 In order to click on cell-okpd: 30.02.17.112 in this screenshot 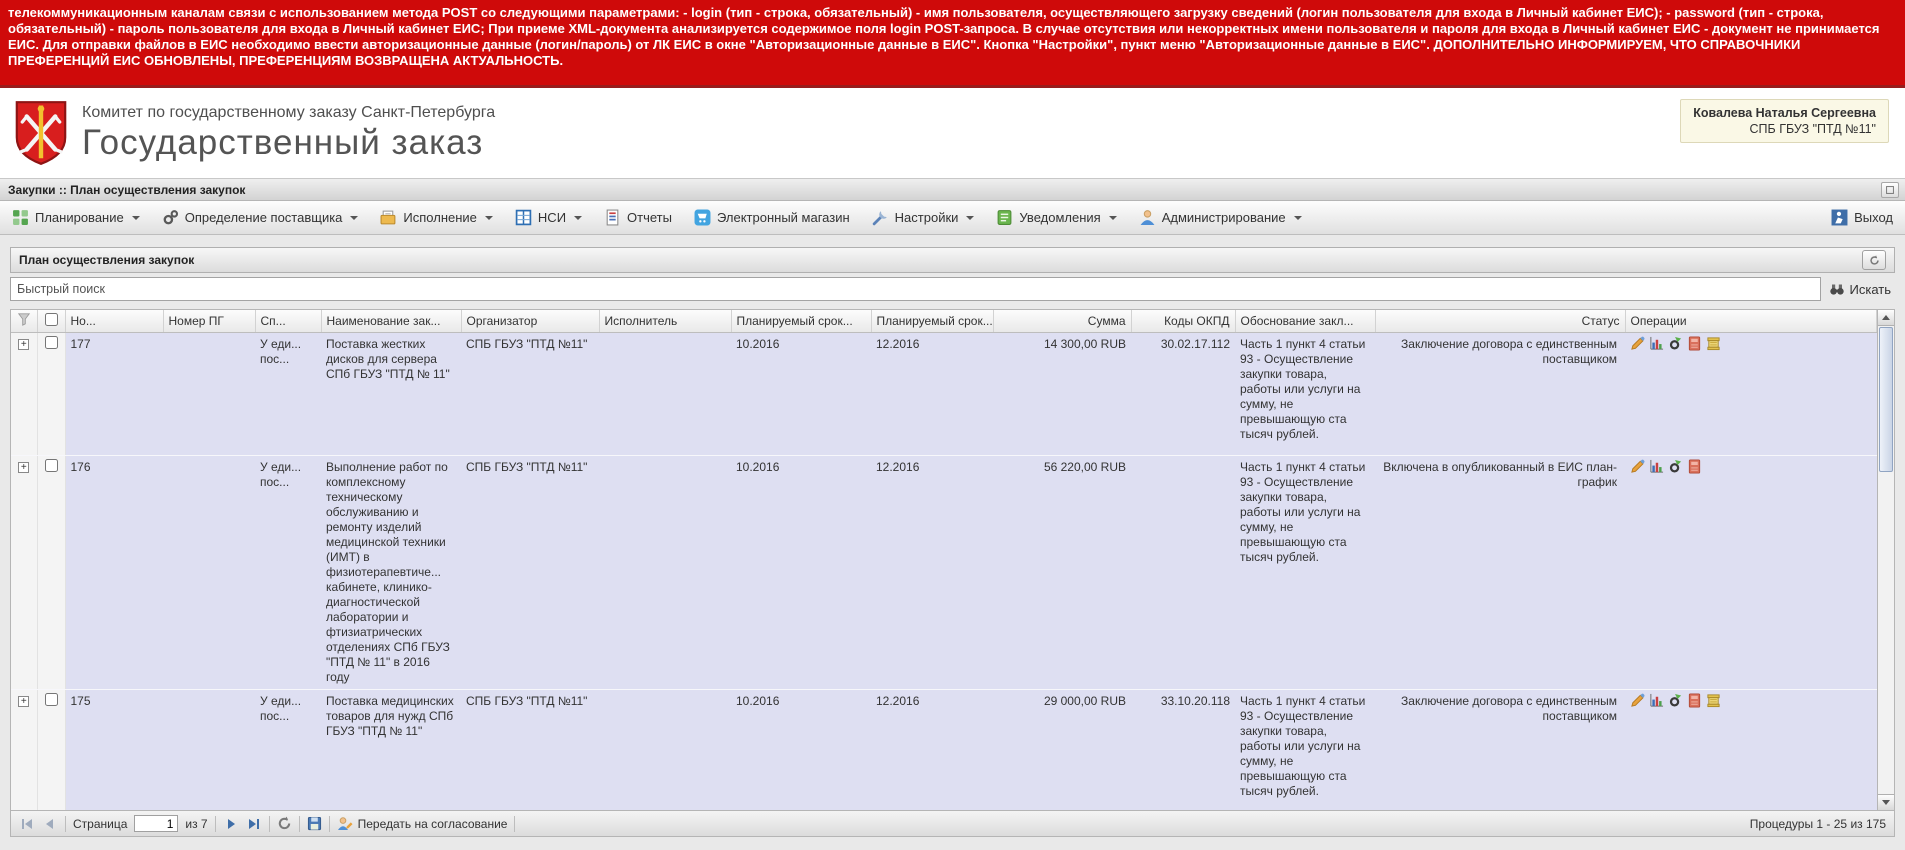, I will do `click(1183, 394)`.